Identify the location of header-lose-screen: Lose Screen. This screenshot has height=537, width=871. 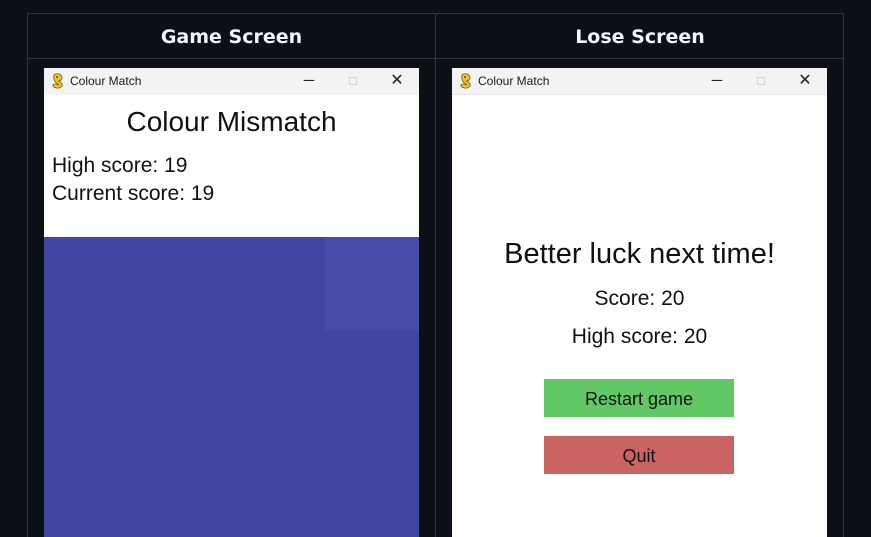
(640, 37).